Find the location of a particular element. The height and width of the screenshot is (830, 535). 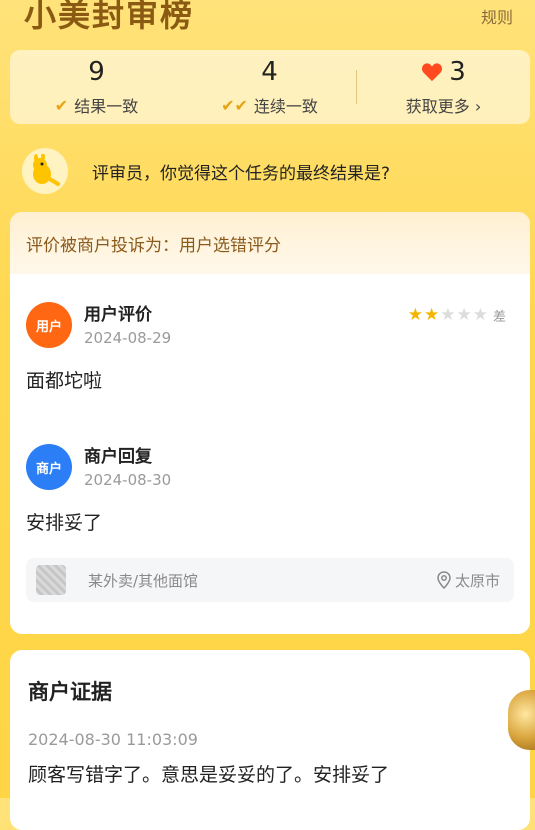

location-pin-icon is located at coordinates (444, 580).